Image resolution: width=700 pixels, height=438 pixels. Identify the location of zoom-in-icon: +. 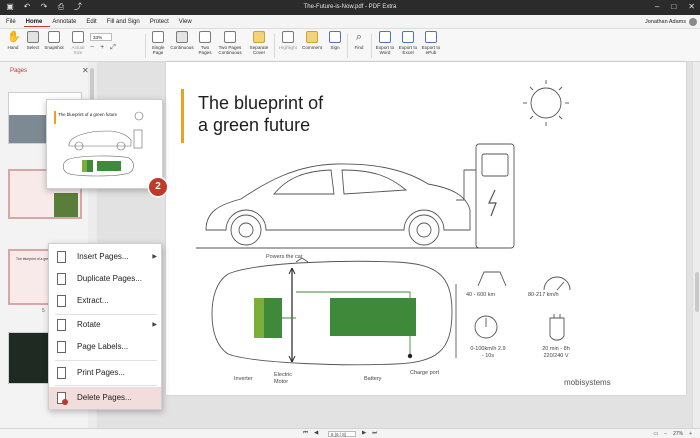
(102, 48).